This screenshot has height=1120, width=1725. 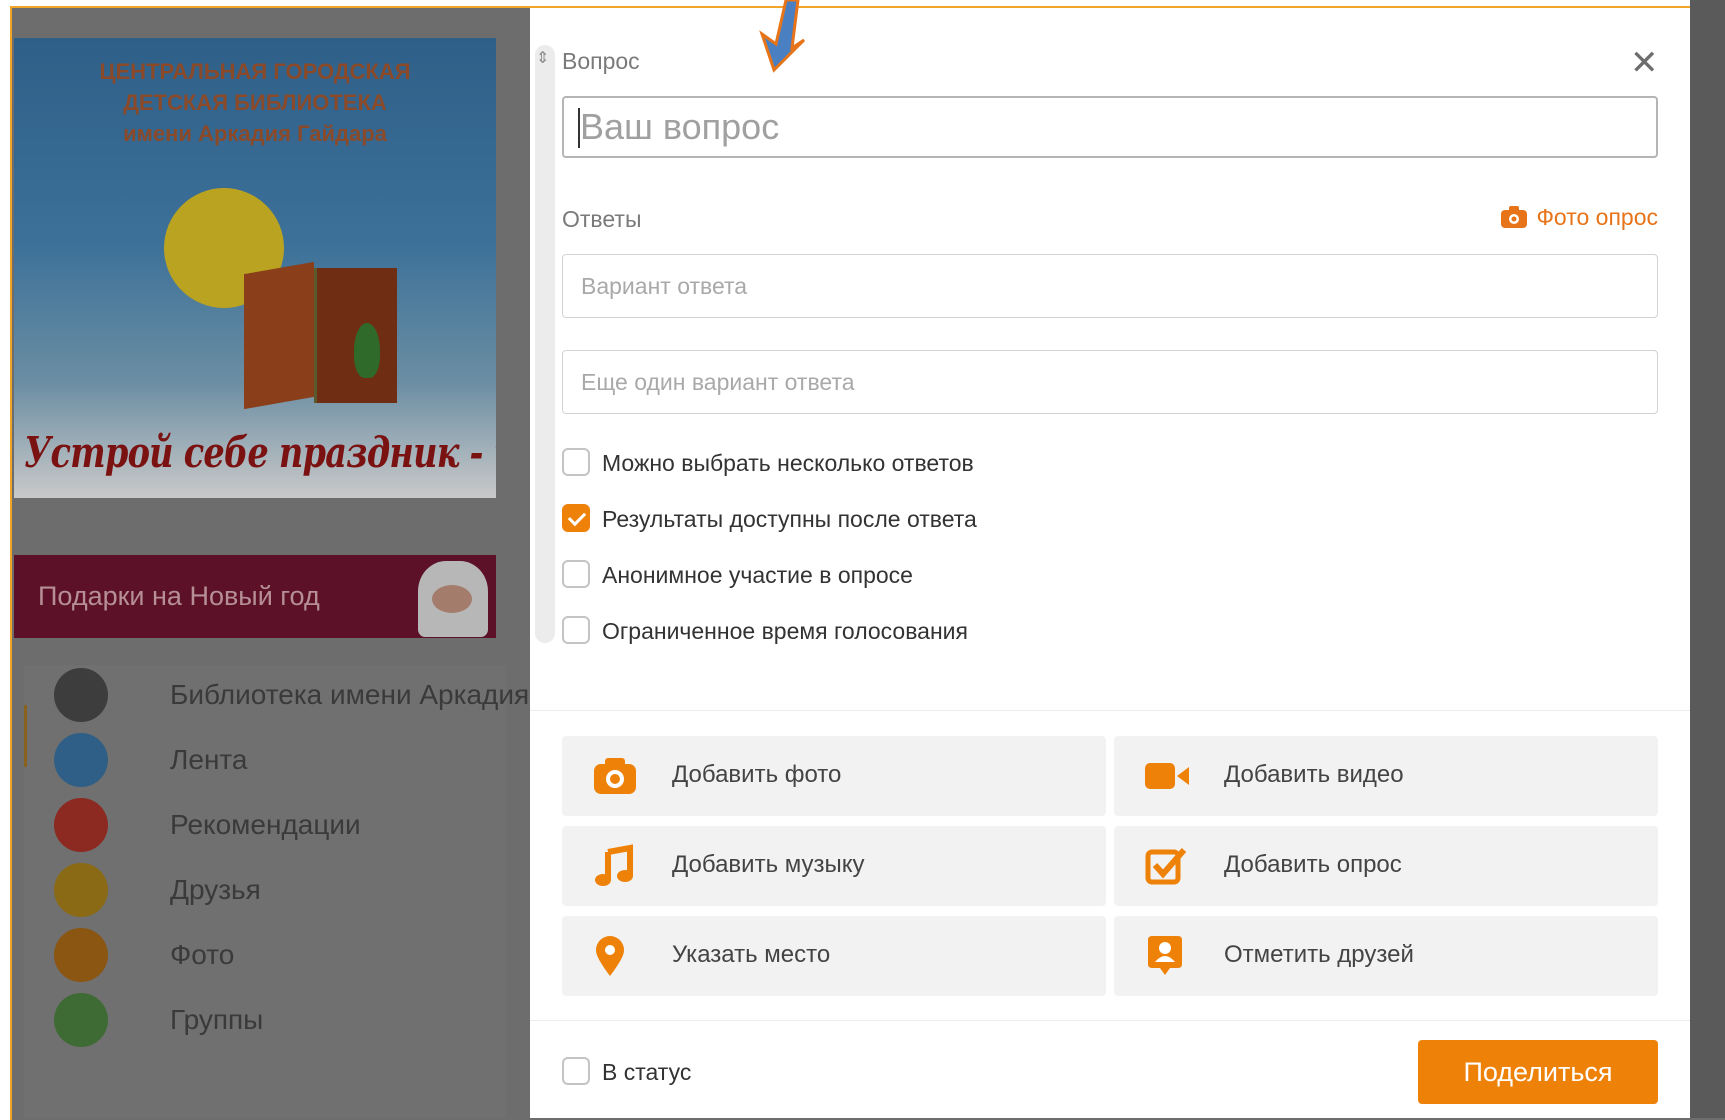 I want to click on gift-banner: Подарки на Новый год, so click(x=255, y=596).